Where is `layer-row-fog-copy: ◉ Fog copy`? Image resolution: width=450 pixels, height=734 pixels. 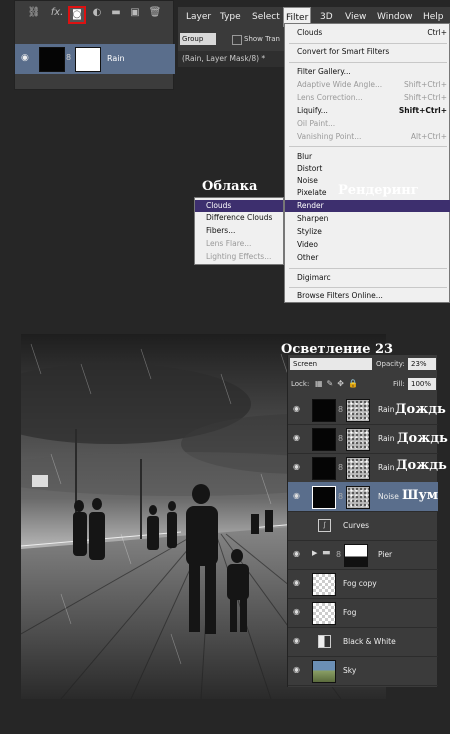 layer-row-fog-copy: ◉ Fog copy is located at coordinates (363, 584).